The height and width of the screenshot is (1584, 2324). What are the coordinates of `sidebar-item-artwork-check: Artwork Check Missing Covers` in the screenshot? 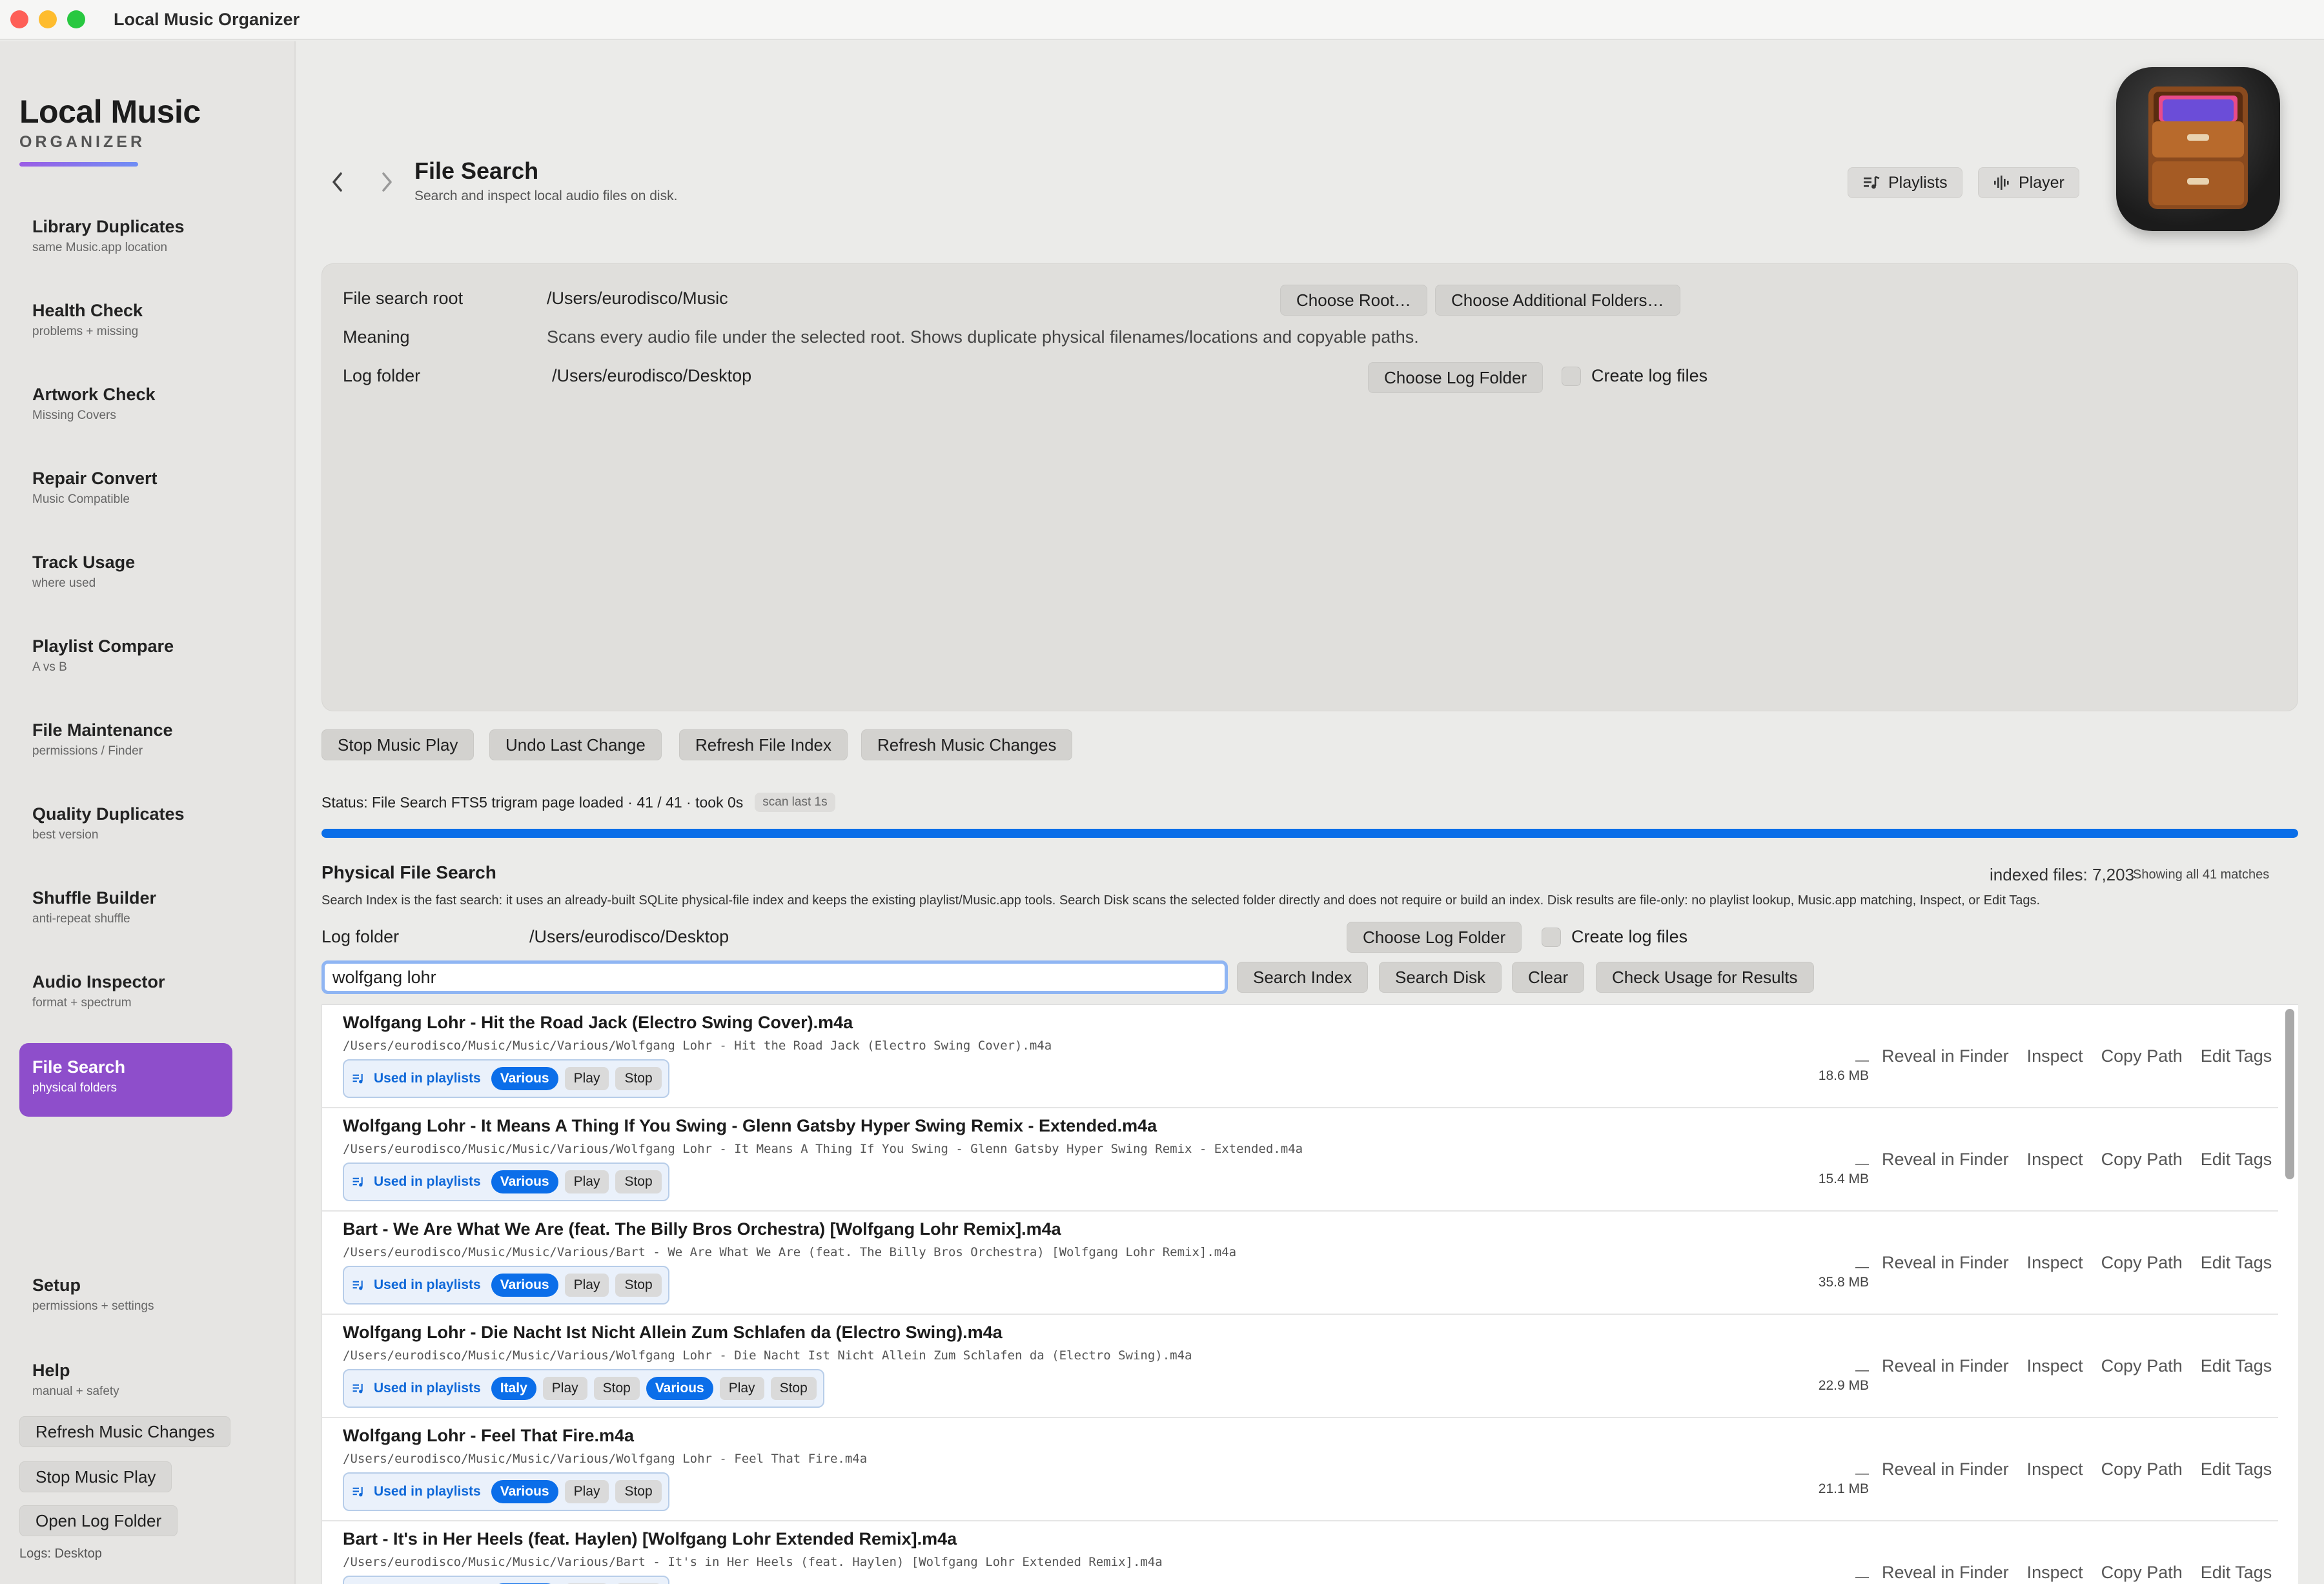 It's located at (125, 407).